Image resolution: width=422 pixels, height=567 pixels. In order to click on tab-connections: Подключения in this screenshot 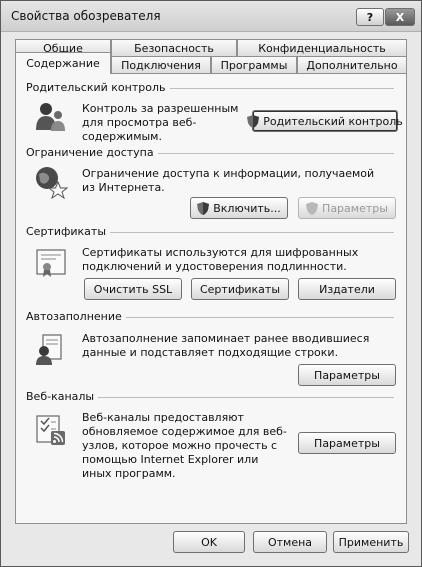, I will do `click(161, 65)`.